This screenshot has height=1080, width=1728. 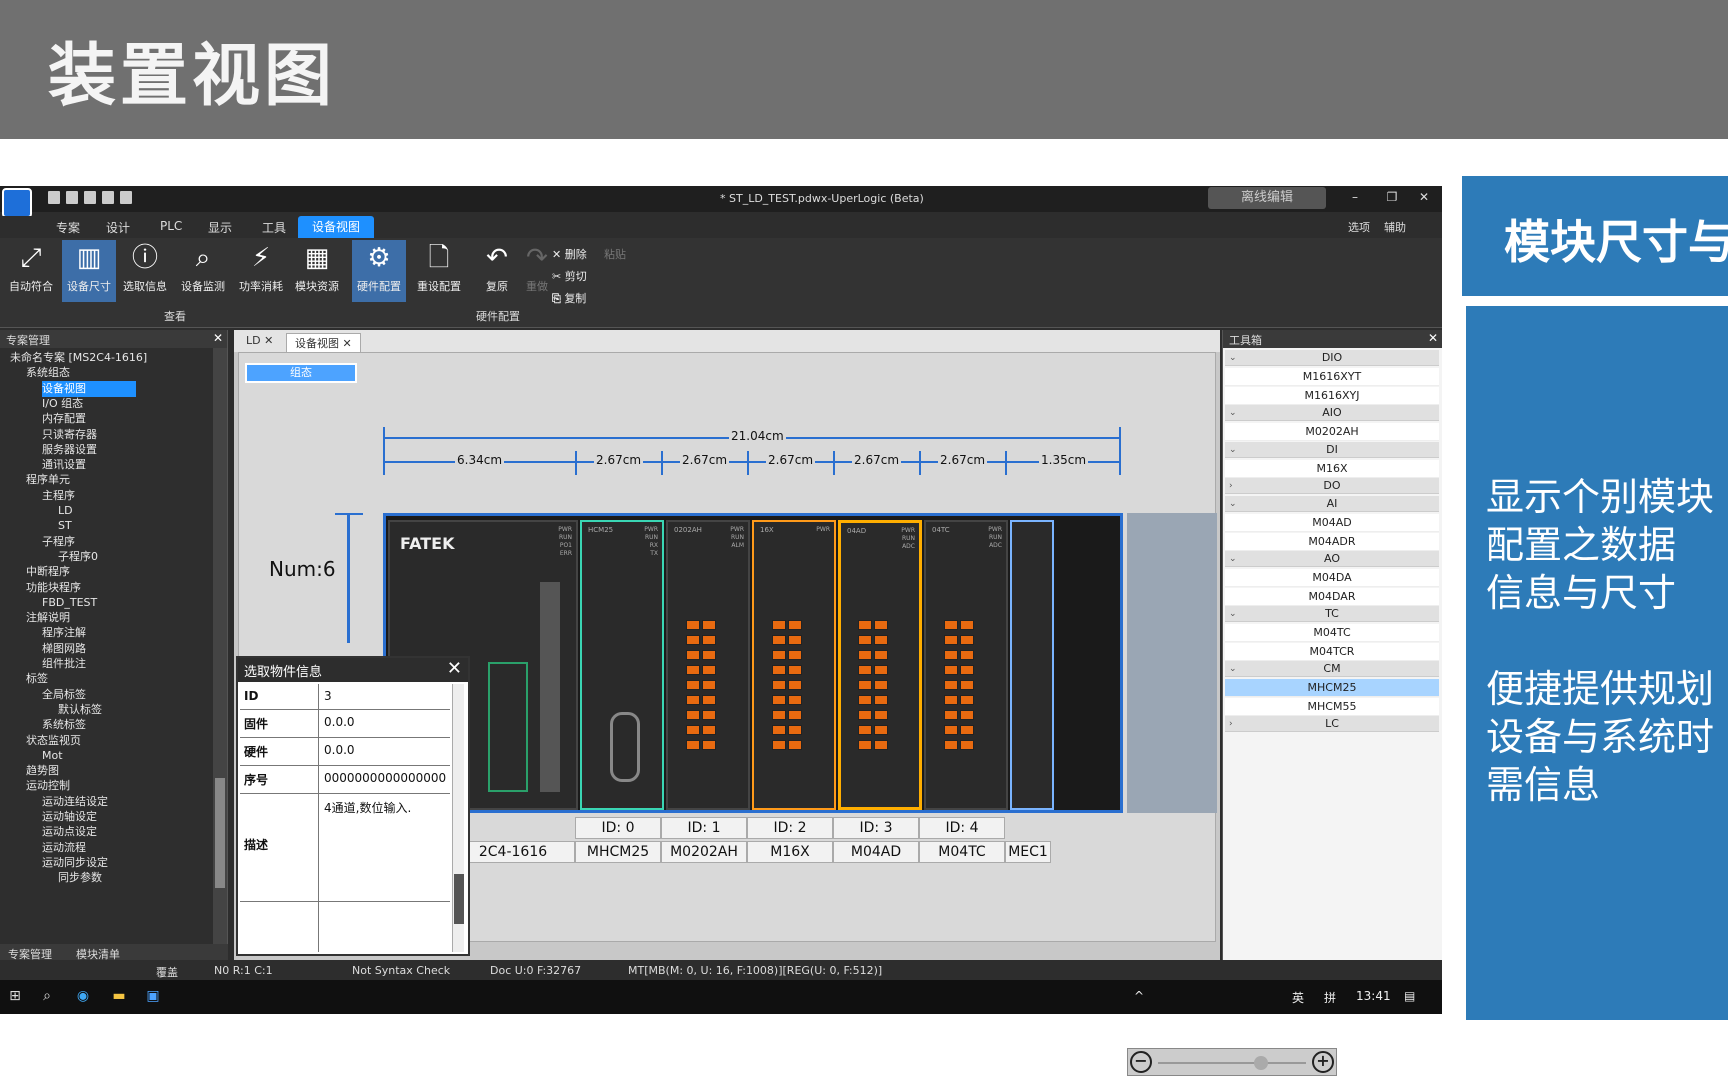 What do you see at coordinates (1332, 633) in the screenshot?
I see `toolbox-item: M04TC` at bounding box center [1332, 633].